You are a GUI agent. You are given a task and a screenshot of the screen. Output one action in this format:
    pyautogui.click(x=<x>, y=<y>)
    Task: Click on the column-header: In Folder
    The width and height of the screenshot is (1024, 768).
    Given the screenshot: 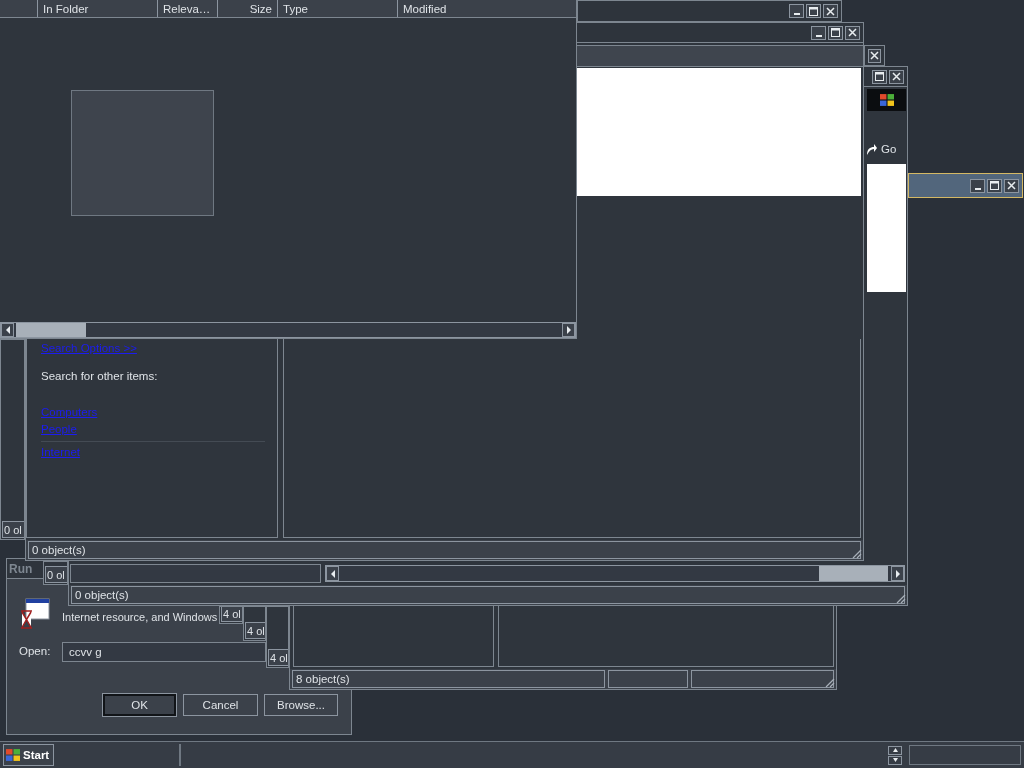 What is the action you would take?
    pyautogui.click(x=97, y=8)
    